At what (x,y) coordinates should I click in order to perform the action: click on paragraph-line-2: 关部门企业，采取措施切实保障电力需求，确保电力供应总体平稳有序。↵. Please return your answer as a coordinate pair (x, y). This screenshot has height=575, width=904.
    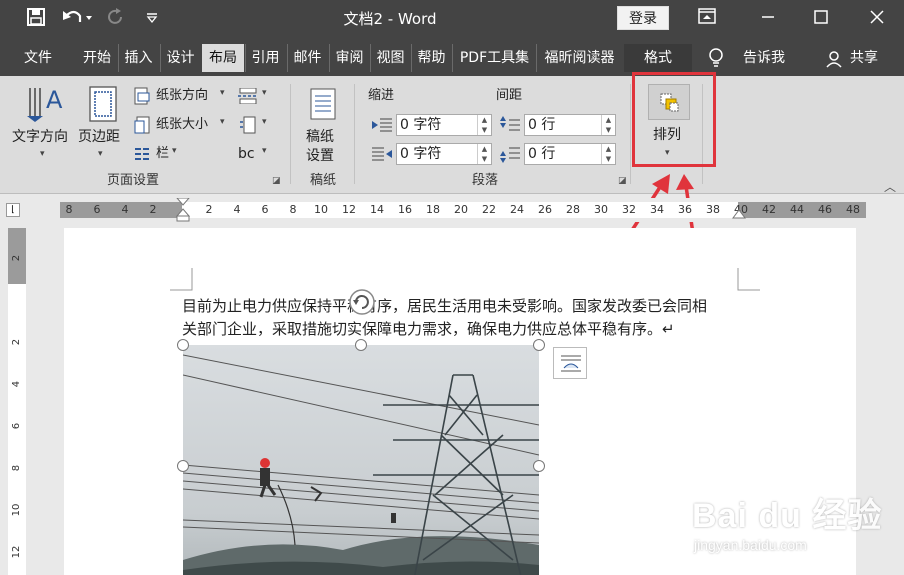
    Looking at the image, I should click on (462, 329).